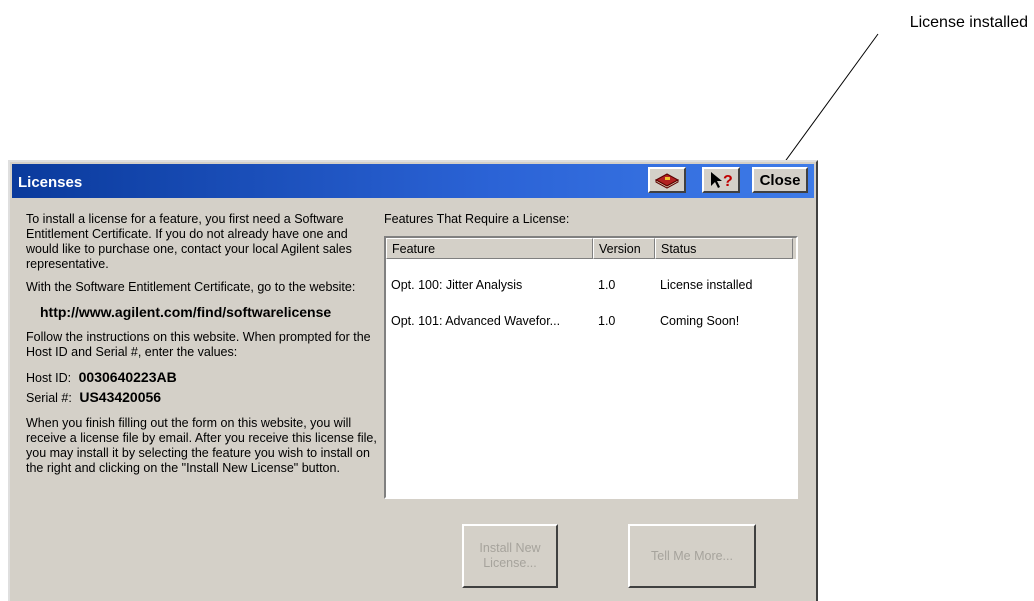 The image size is (1034, 601). What do you see at coordinates (127, 377) in the screenshot?
I see `host-id-value: 0030640223AB` at bounding box center [127, 377].